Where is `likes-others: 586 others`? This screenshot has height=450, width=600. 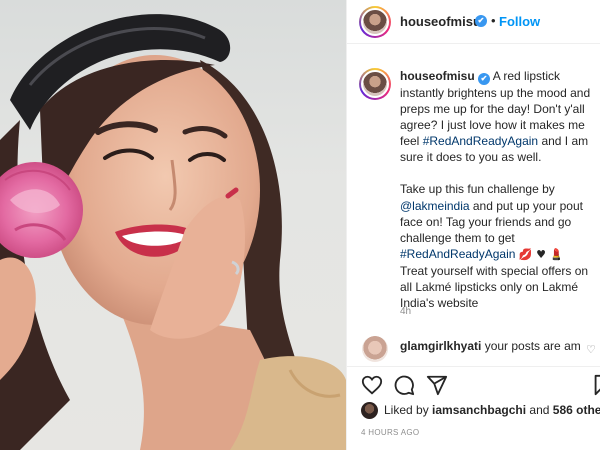 likes-others: 586 others is located at coordinates (576, 410).